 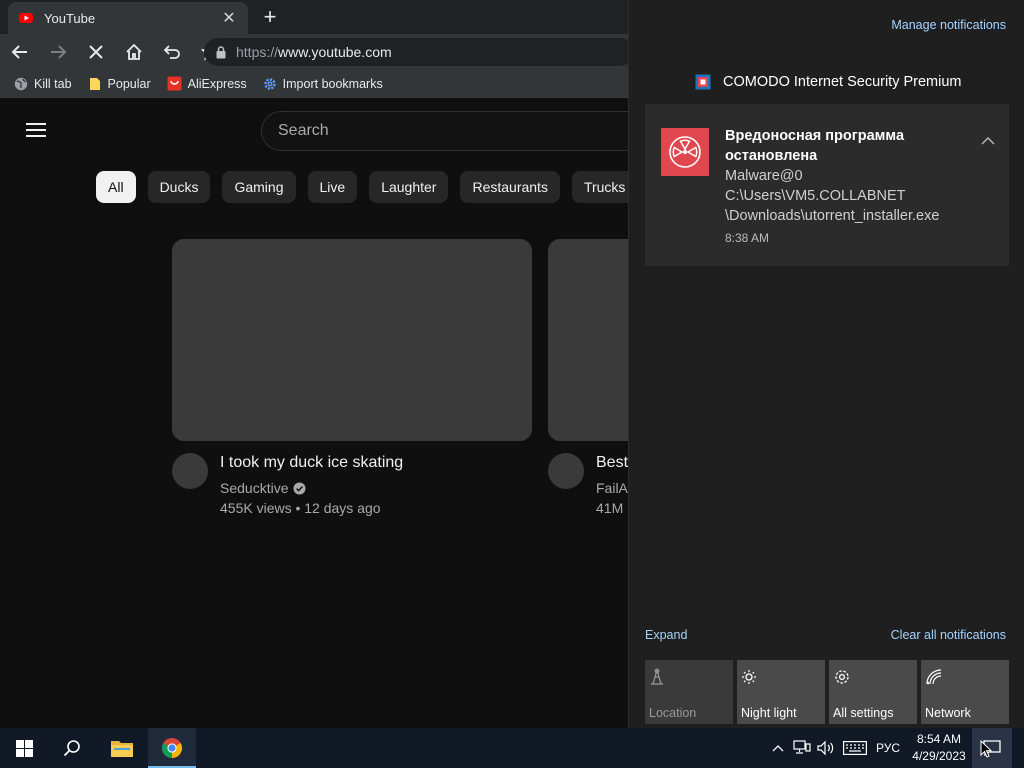 What do you see at coordinates (409, 187) in the screenshot?
I see `chip-laughter: Laughter` at bounding box center [409, 187].